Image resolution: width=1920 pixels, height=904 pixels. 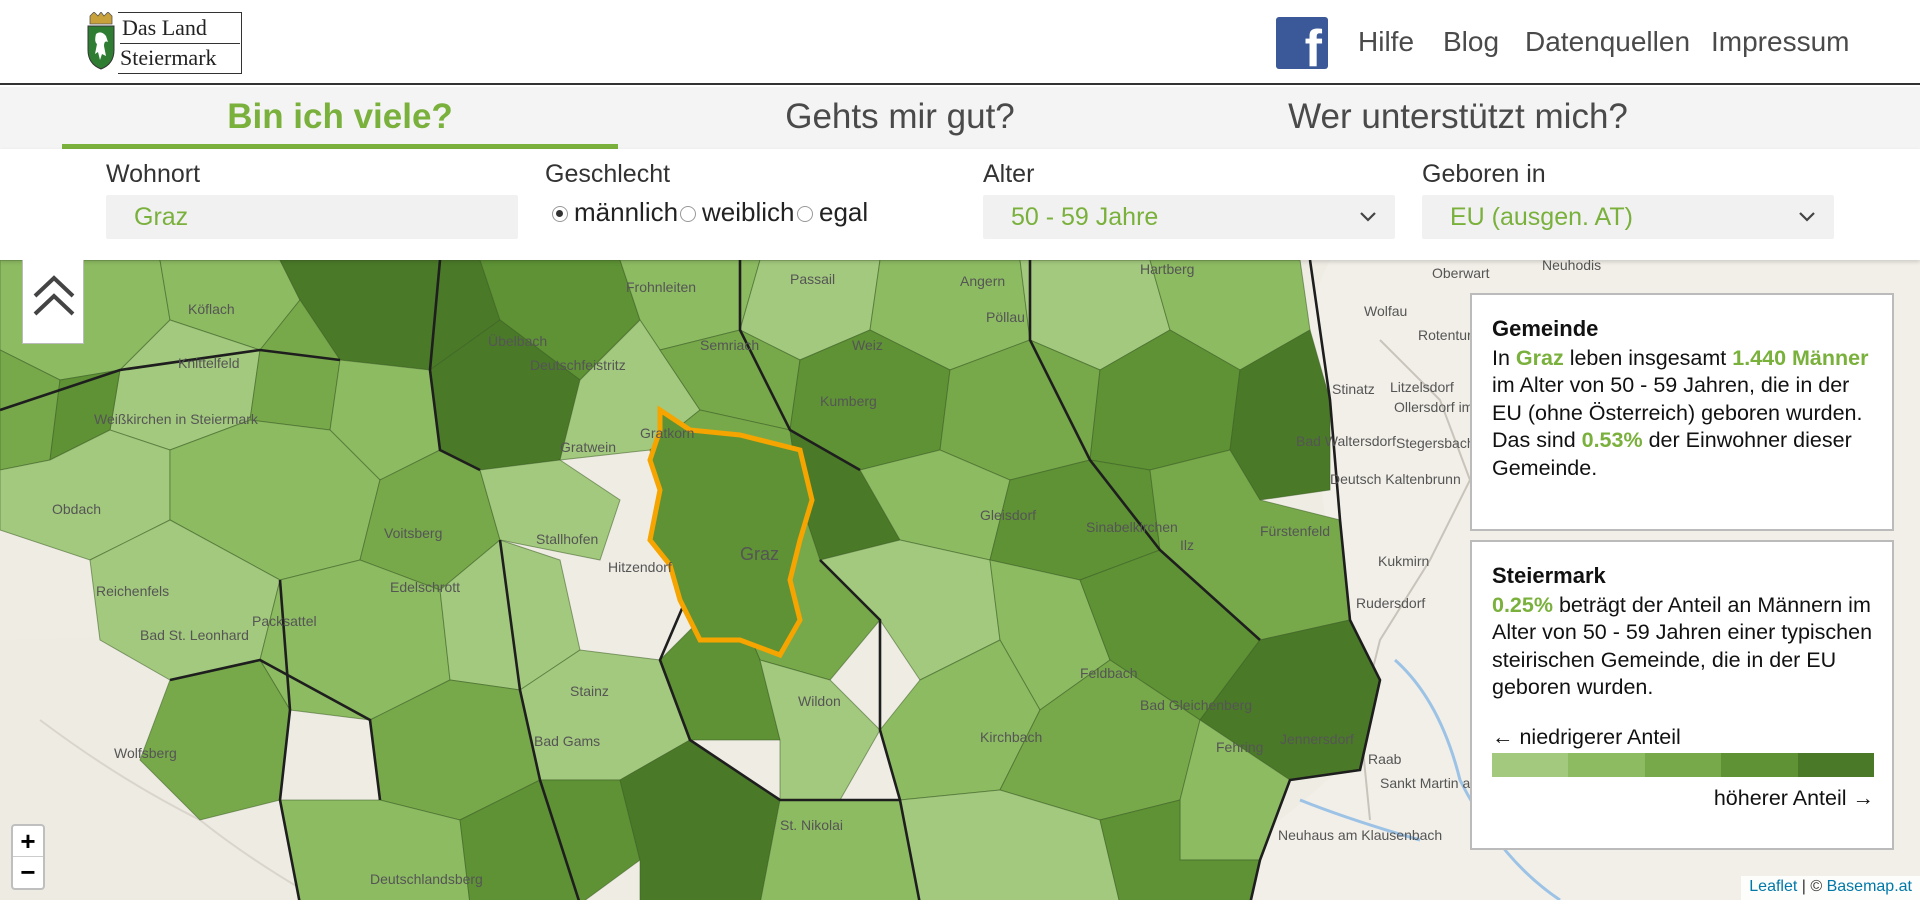 What do you see at coordinates (1109, 673) in the screenshot?
I see `map-label: Feldbach` at bounding box center [1109, 673].